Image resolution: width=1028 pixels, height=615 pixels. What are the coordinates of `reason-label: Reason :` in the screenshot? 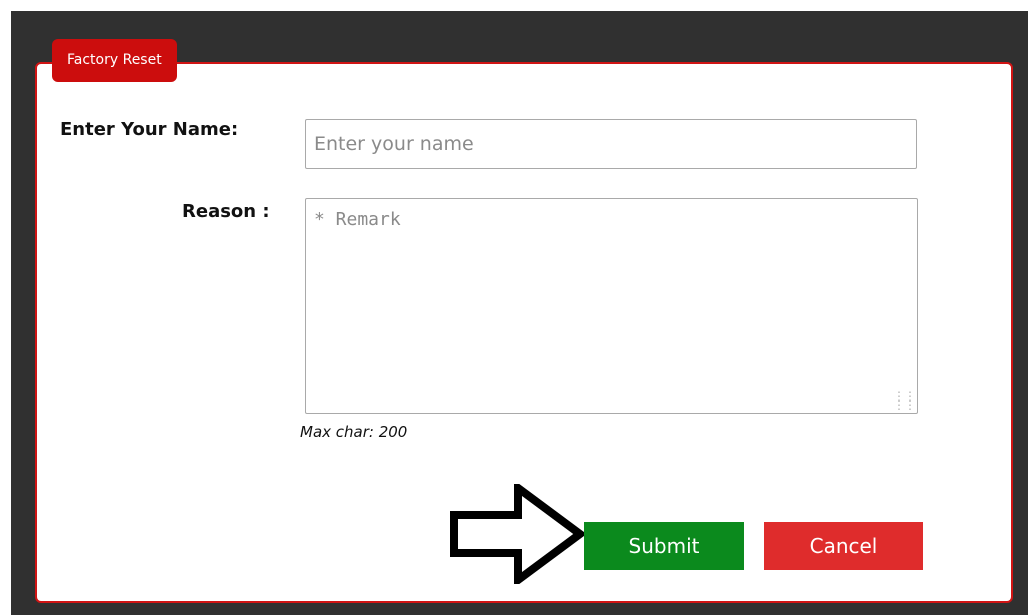 It's located at (226, 211).